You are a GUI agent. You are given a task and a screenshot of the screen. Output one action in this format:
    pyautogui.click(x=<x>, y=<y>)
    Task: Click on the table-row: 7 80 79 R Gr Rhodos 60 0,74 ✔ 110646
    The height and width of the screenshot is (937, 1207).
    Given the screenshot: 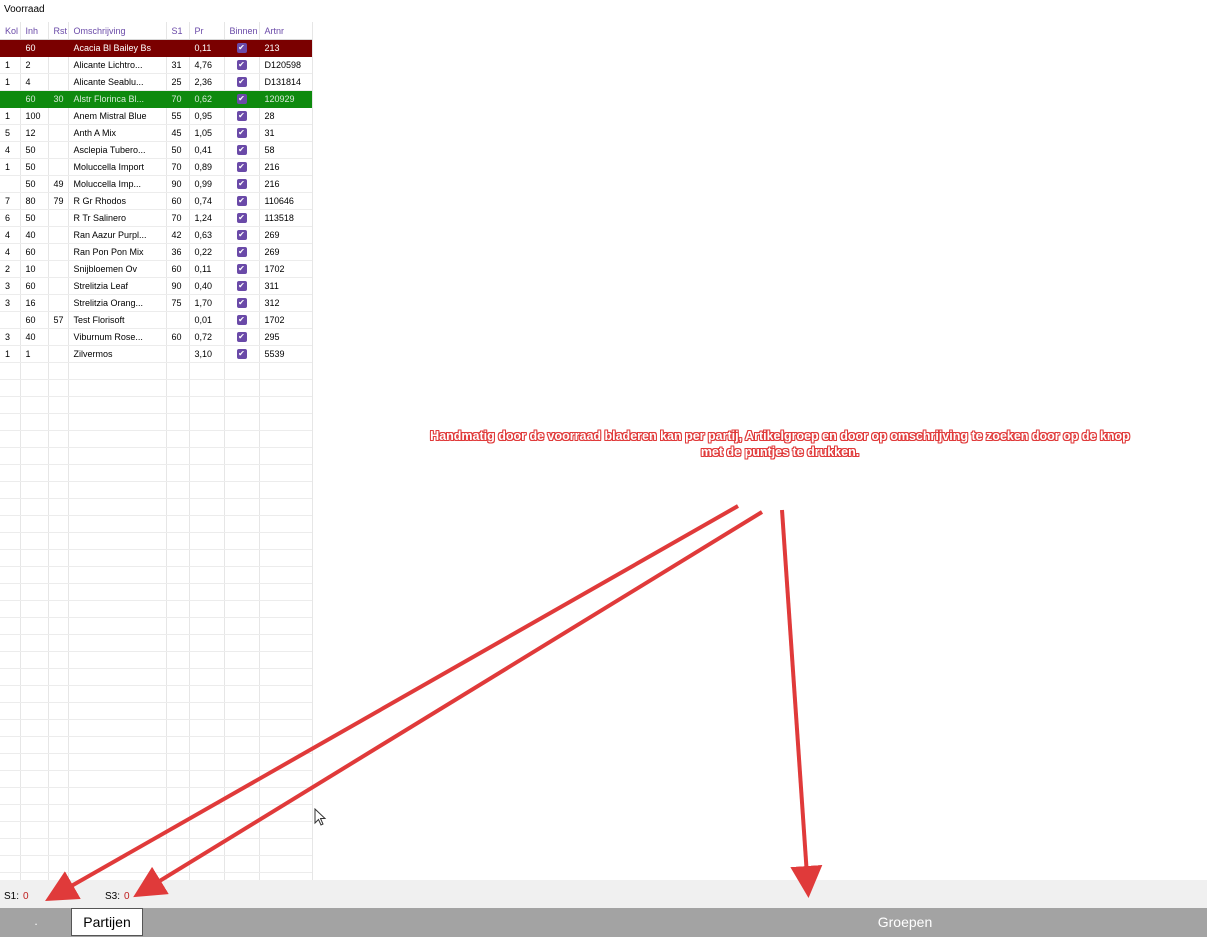 What is the action you would take?
    pyautogui.click(x=156, y=201)
    